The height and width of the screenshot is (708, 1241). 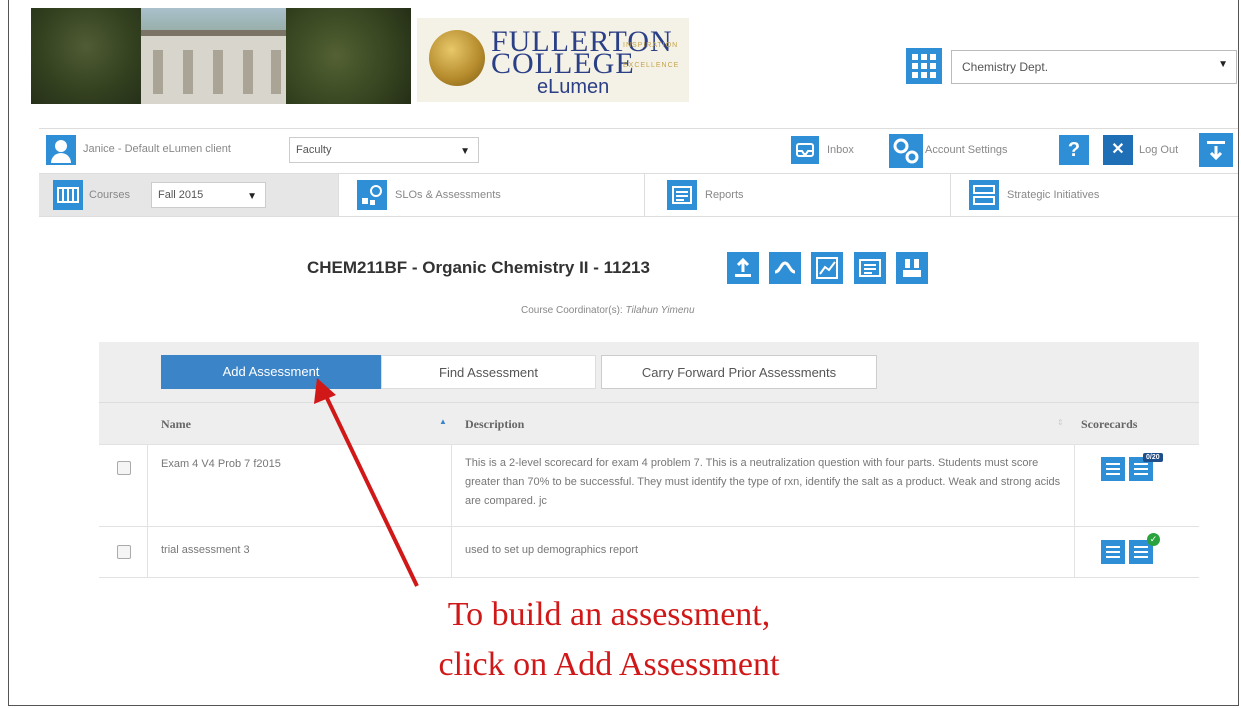 What do you see at coordinates (609, 614) in the screenshot?
I see `annotation-line1: To build an assessment,` at bounding box center [609, 614].